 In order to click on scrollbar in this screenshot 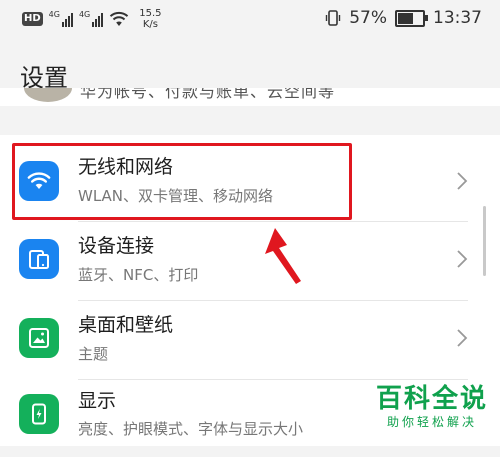, I will do `click(484, 241)`.